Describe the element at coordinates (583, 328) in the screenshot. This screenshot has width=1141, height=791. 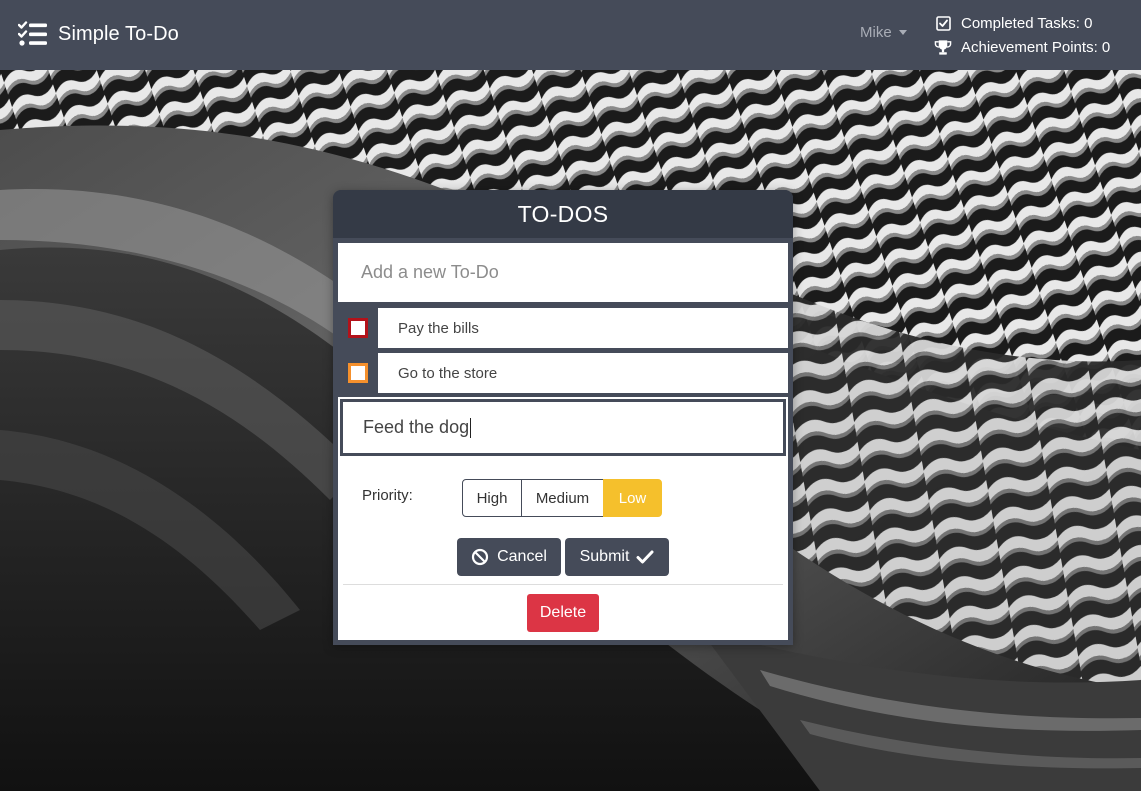
I see `todo-text: Pay the bills` at that location.